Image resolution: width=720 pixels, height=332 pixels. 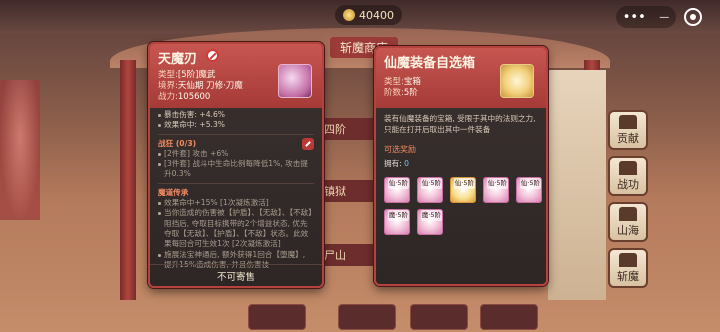 What do you see at coordinates (628, 268) in the screenshot?
I see `sidebar-button-demon-slayer: 斩魔` at bounding box center [628, 268].